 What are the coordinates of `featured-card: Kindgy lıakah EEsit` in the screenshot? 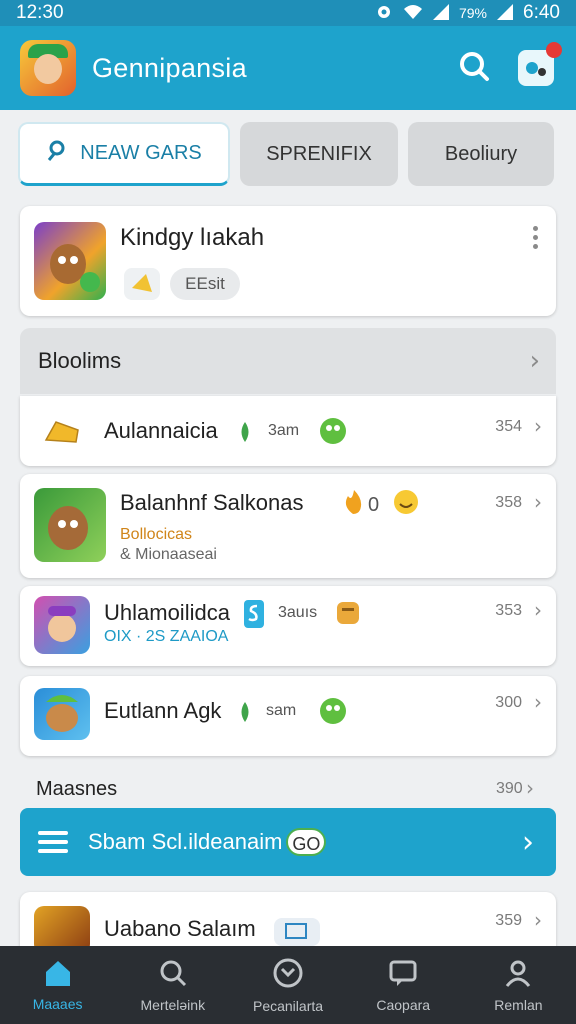 It's located at (288, 261).